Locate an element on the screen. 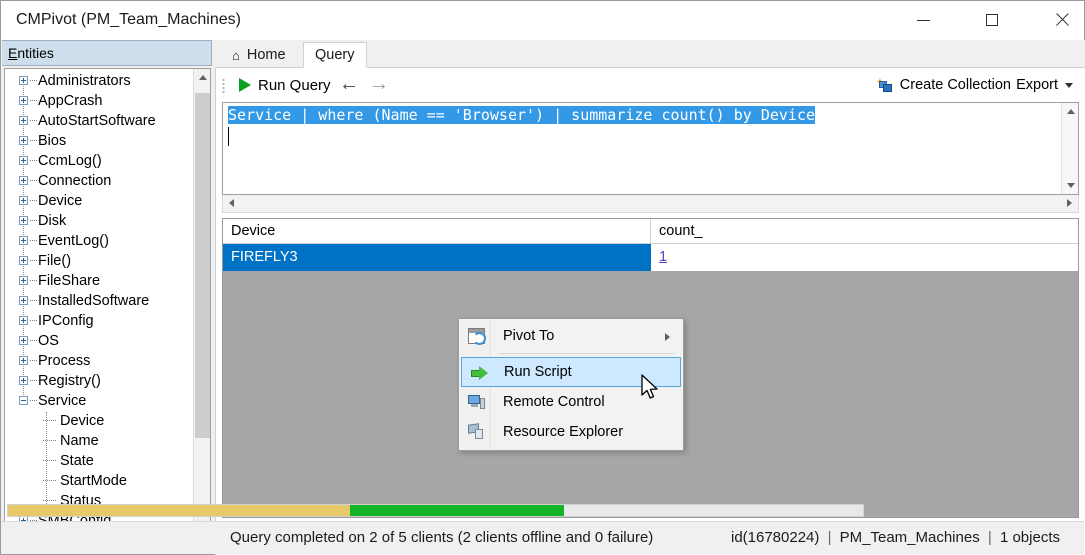 Image resolution: width=1085 pixels, height=555 pixels. export-button: Export is located at coordinates (1044, 85).